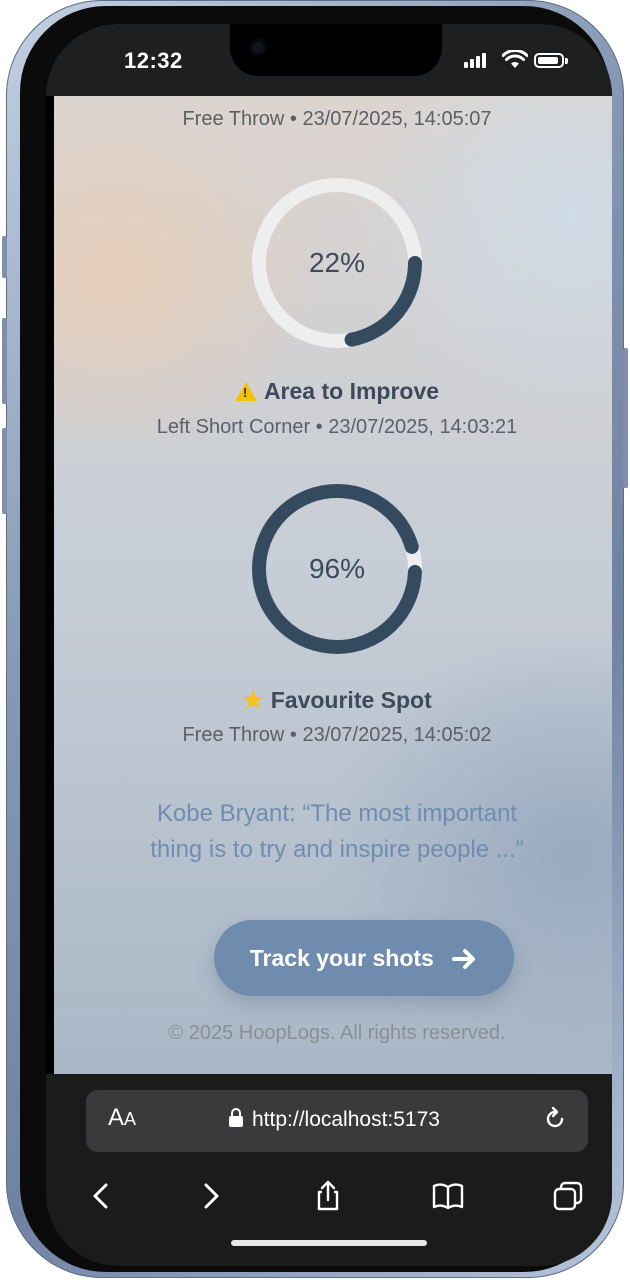 Image resolution: width=630 pixels, height=1280 pixels. Describe the element at coordinates (236, 1117) in the screenshot. I see `lock-icon` at that location.